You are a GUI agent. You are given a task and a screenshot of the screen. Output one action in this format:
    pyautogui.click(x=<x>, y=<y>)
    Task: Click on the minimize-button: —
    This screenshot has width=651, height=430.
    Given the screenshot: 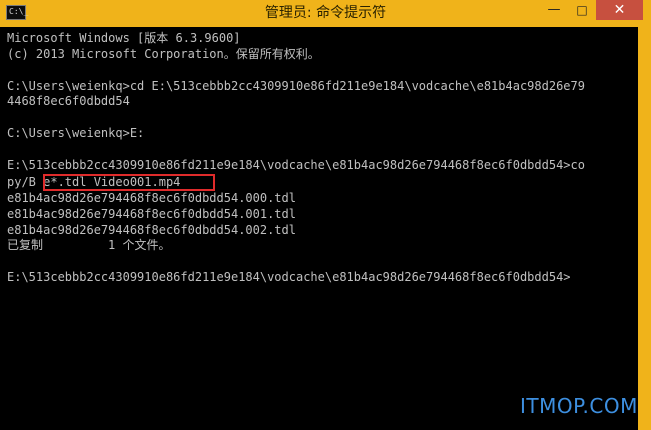 What is the action you would take?
    pyautogui.click(x=554, y=10)
    